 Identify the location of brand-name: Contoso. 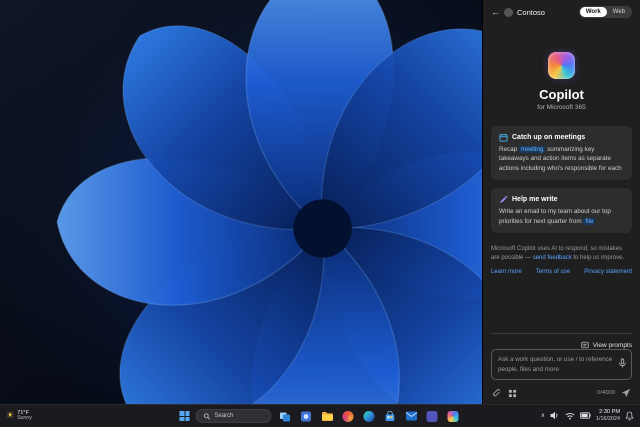
(531, 12).